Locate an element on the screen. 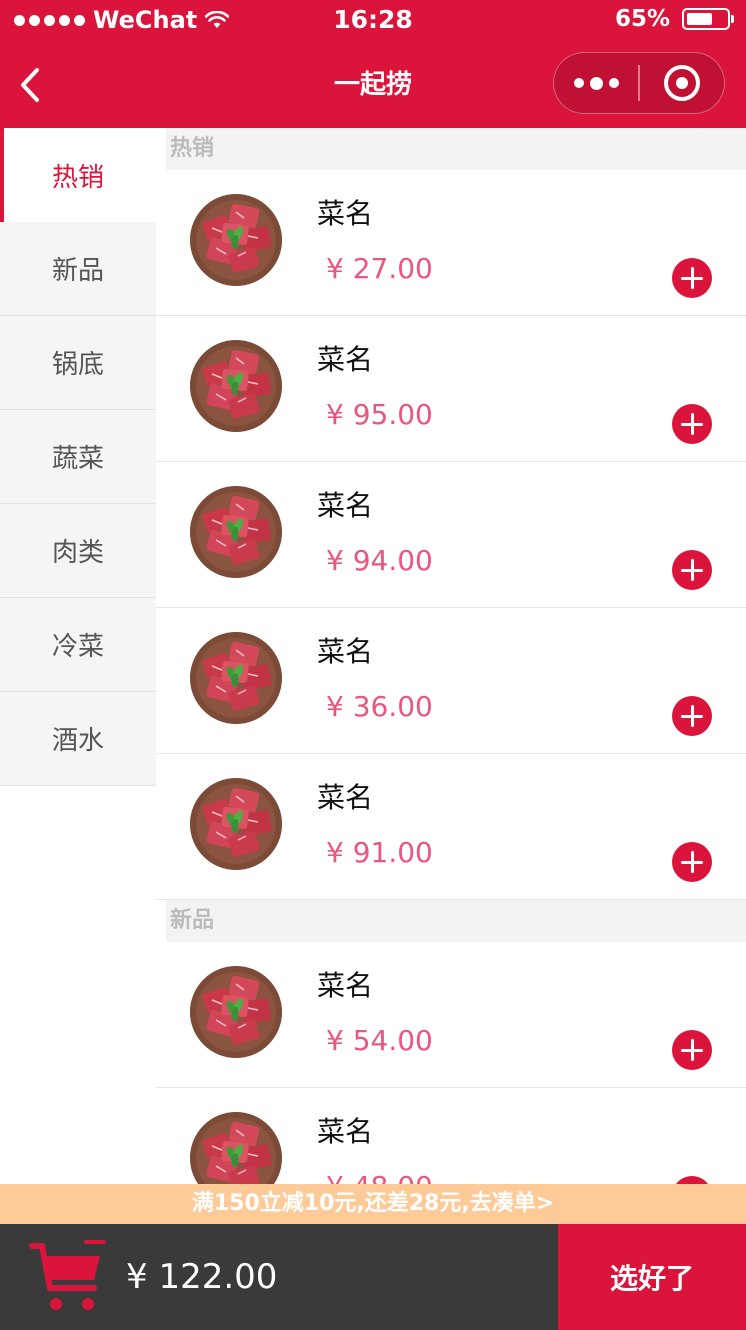  status-bar: WeChat 16:28 65% is located at coordinates (373, 20).